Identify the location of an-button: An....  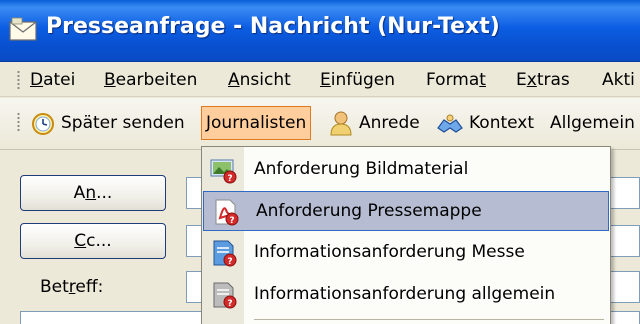
(93, 193).